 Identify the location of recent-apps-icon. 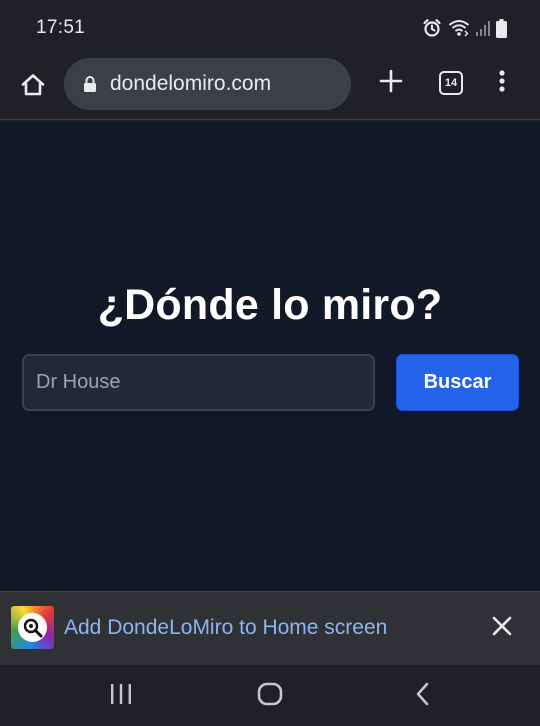
(121, 696).